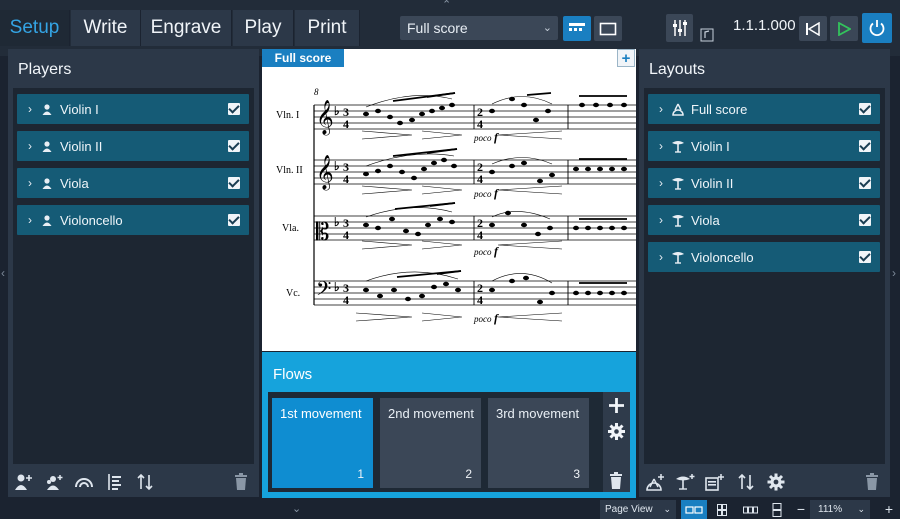 The height and width of the screenshot is (519, 900). Describe the element at coordinates (54, 482) in the screenshot. I see `add-ensemble-icon` at that location.